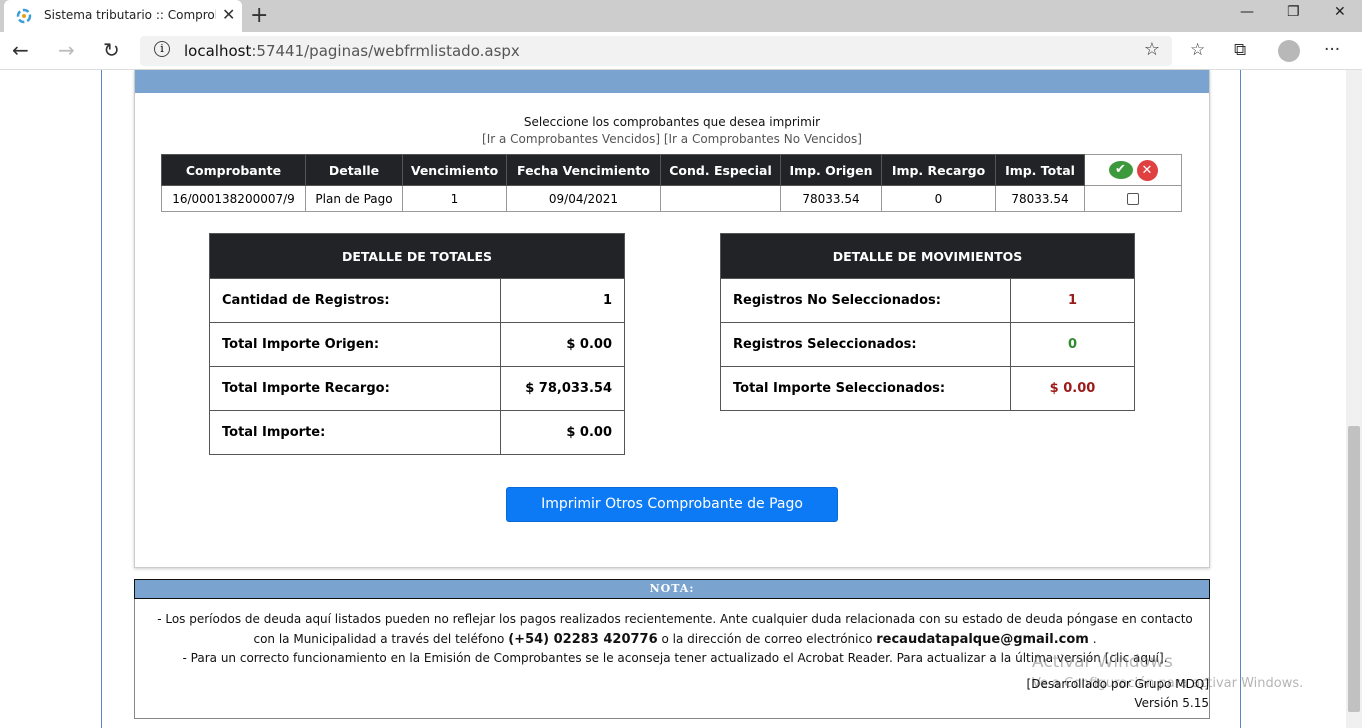 Image resolution: width=1362 pixels, height=728 pixels. What do you see at coordinates (354, 170) in the screenshot?
I see `col-detalle: Detalle` at bounding box center [354, 170].